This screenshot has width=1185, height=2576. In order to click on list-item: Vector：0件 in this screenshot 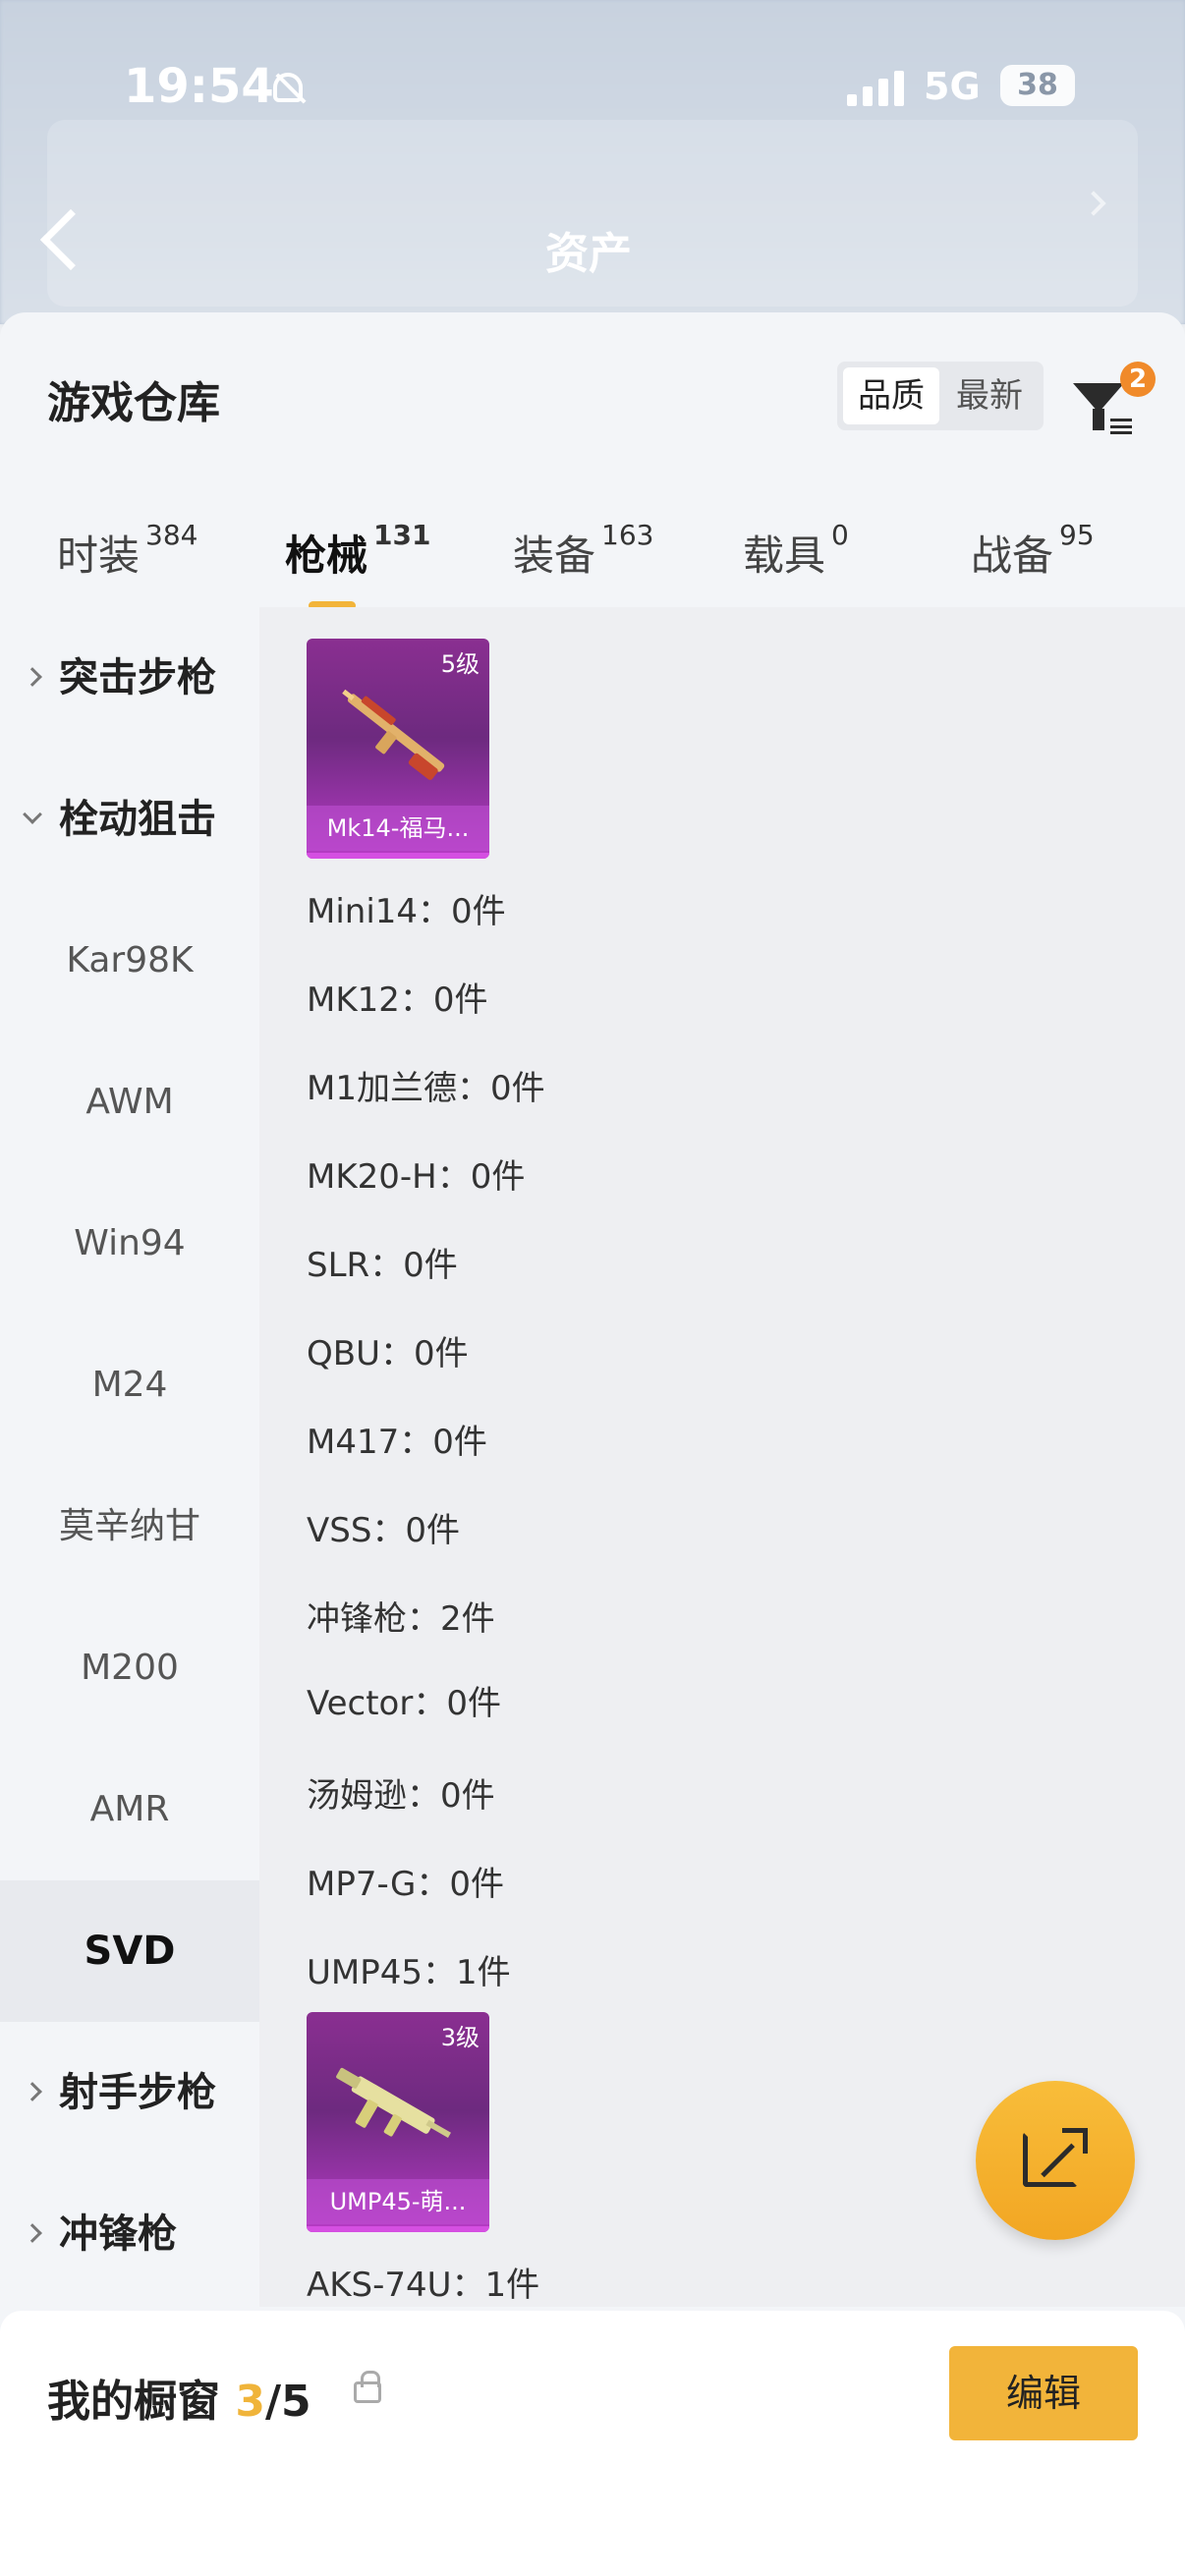, I will do `click(404, 1703)`.